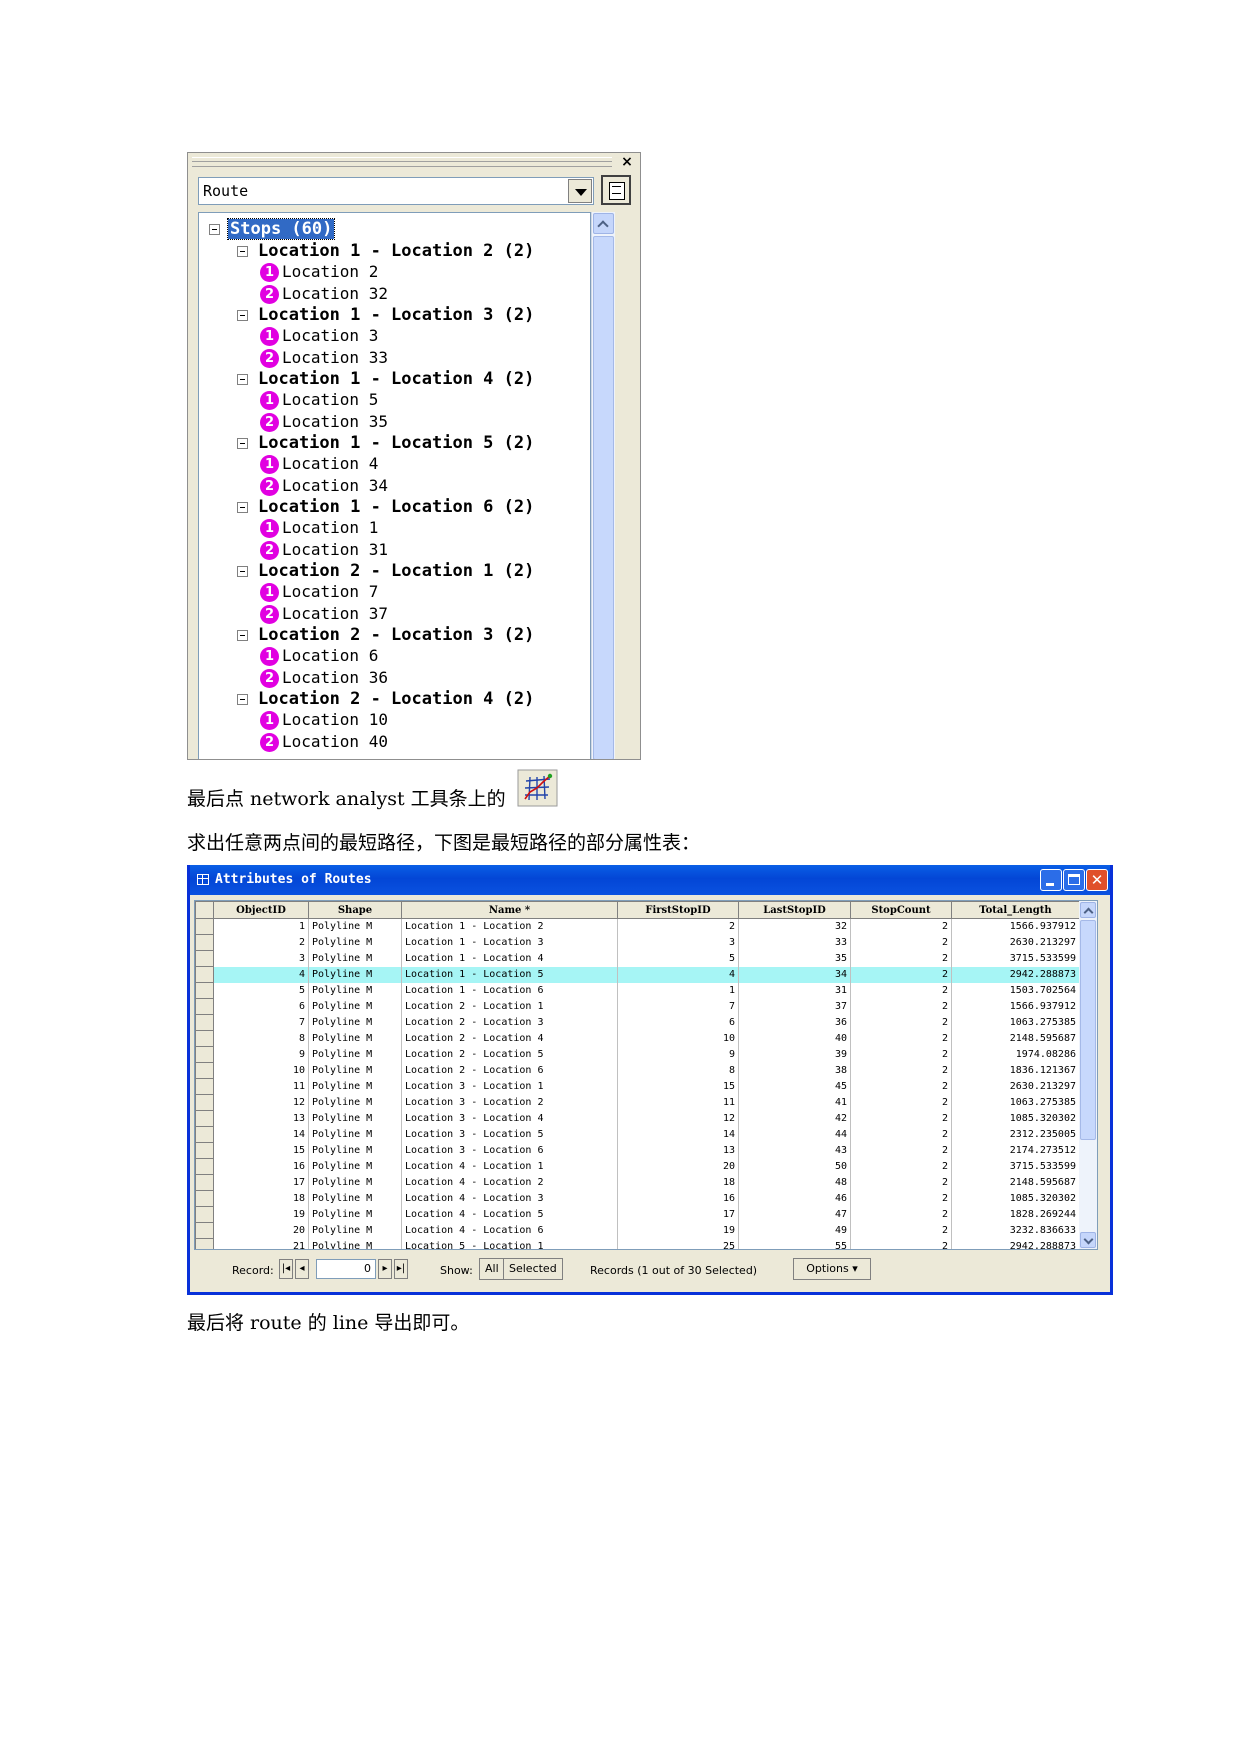 The height and width of the screenshot is (1754, 1241). Describe the element at coordinates (396, 379) in the screenshot. I see `tree-route-group: Location 1 - Location 4 (2)` at that location.